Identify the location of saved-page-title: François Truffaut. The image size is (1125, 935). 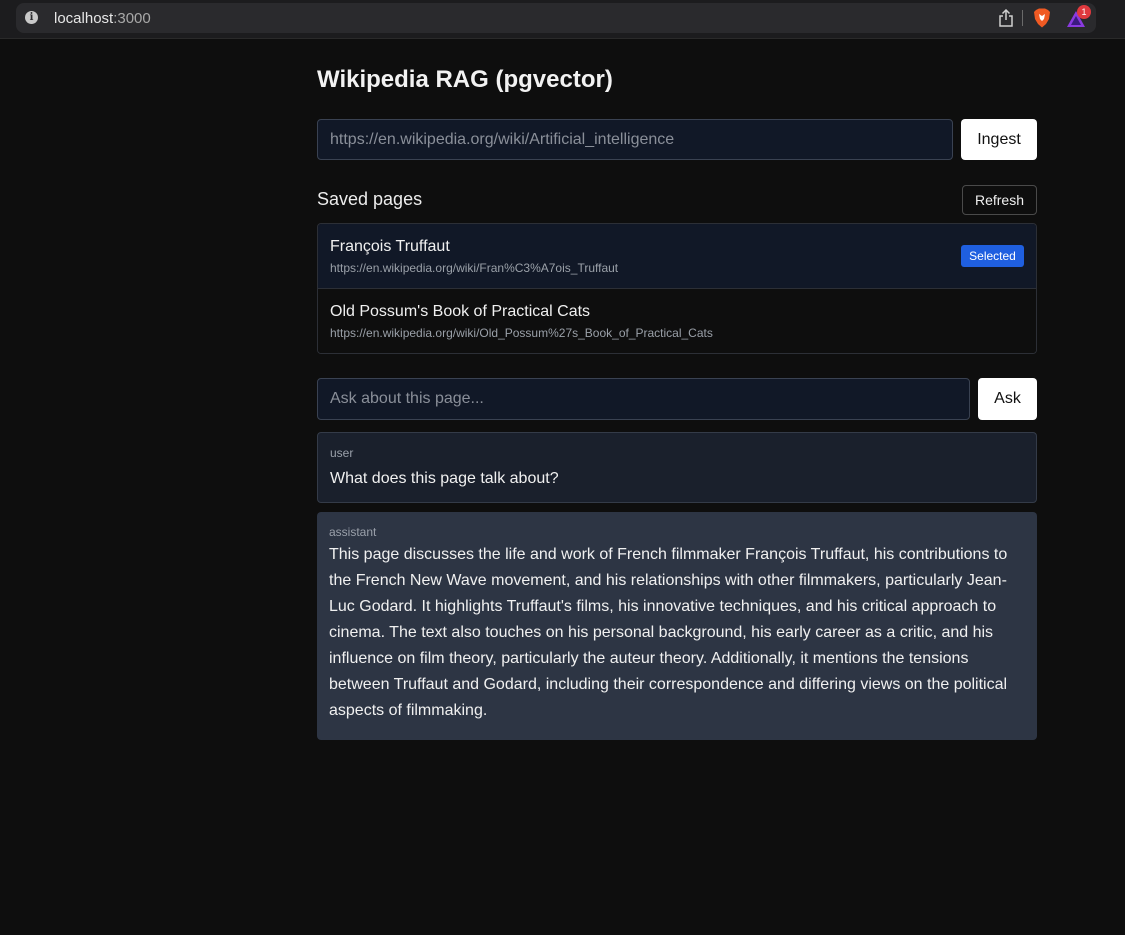
(390, 246).